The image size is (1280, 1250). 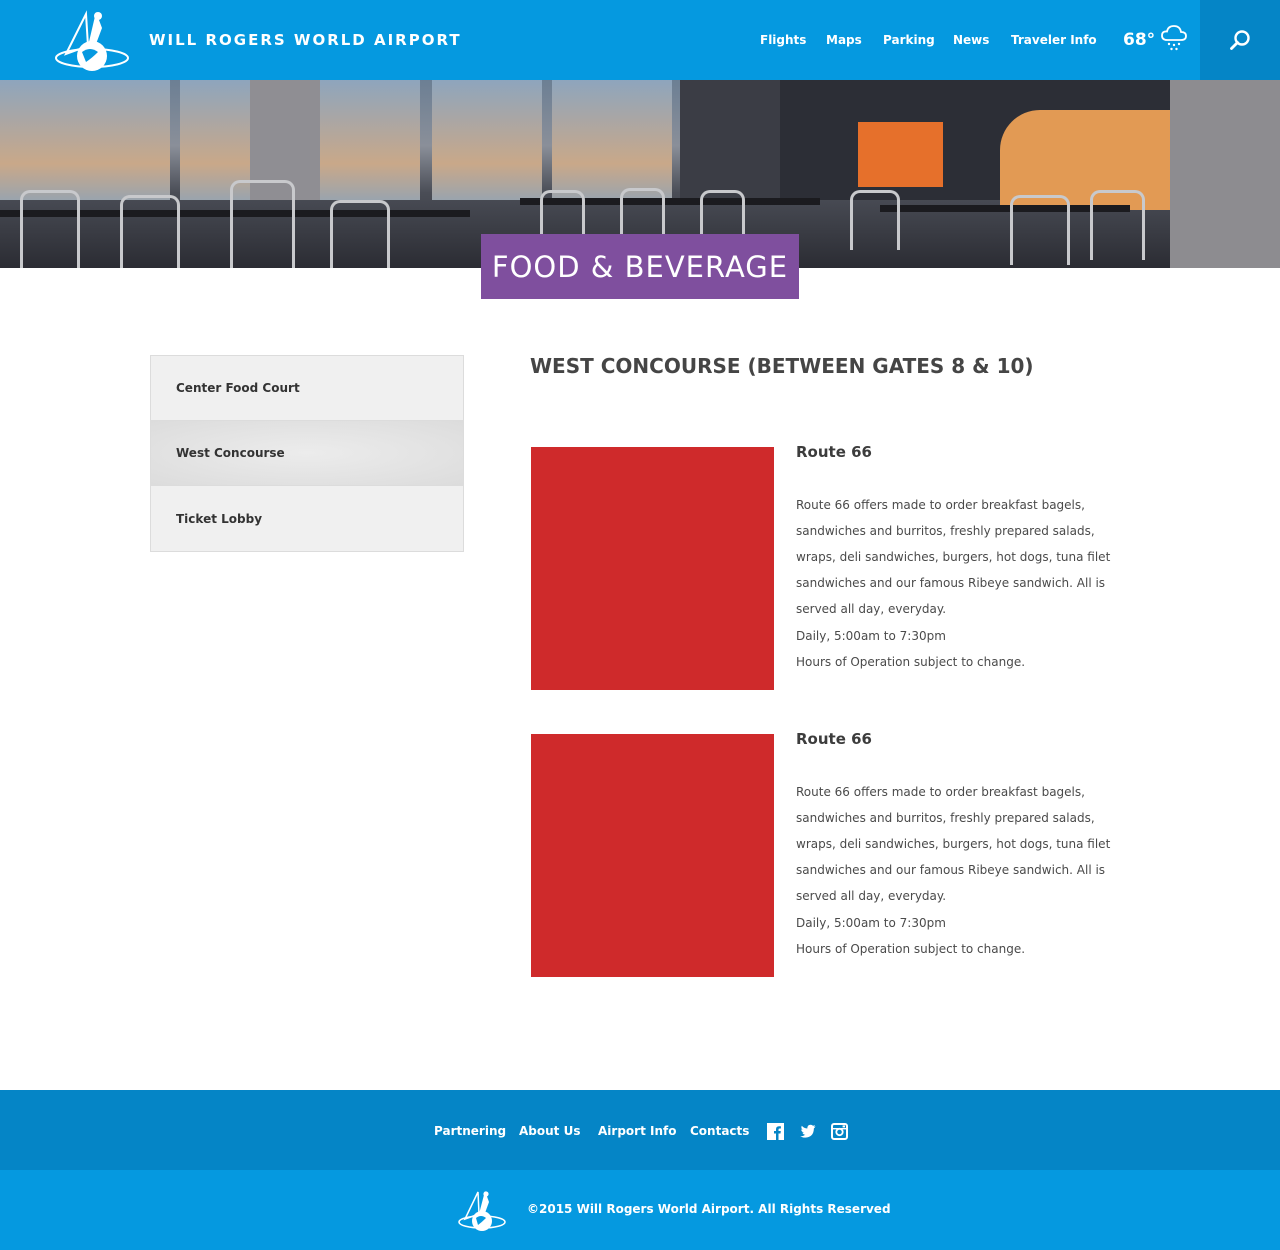 I want to click on footer-link-airport-info: Airport Info, so click(x=637, y=1131).